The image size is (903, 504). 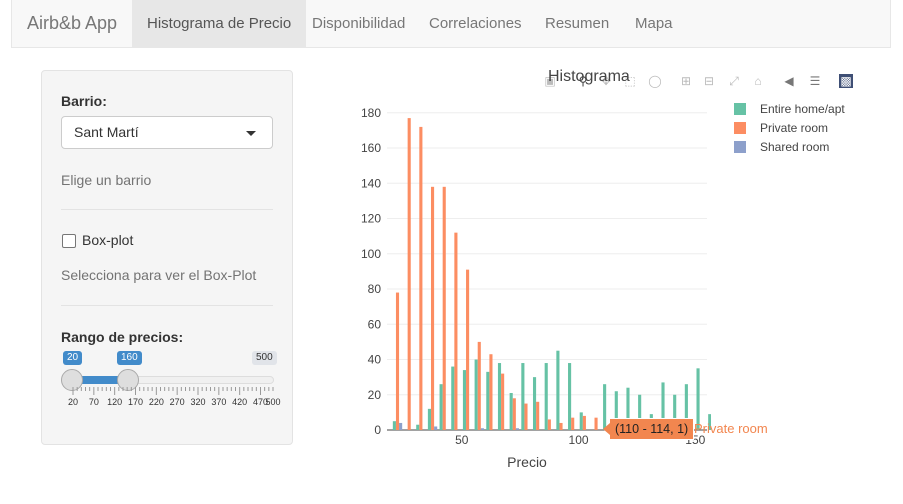 What do you see at coordinates (371, 183) in the screenshot?
I see `y-tick-label: 140` at bounding box center [371, 183].